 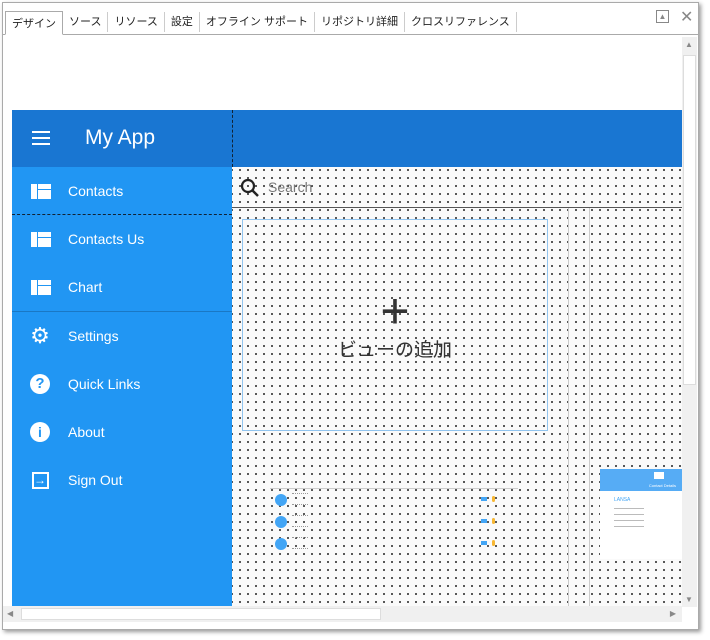 What do you see at coordinates (106, 239) in the screenshot?
I see `sidebar-item-label: Contacts Us` at bounding box center [106, 239].